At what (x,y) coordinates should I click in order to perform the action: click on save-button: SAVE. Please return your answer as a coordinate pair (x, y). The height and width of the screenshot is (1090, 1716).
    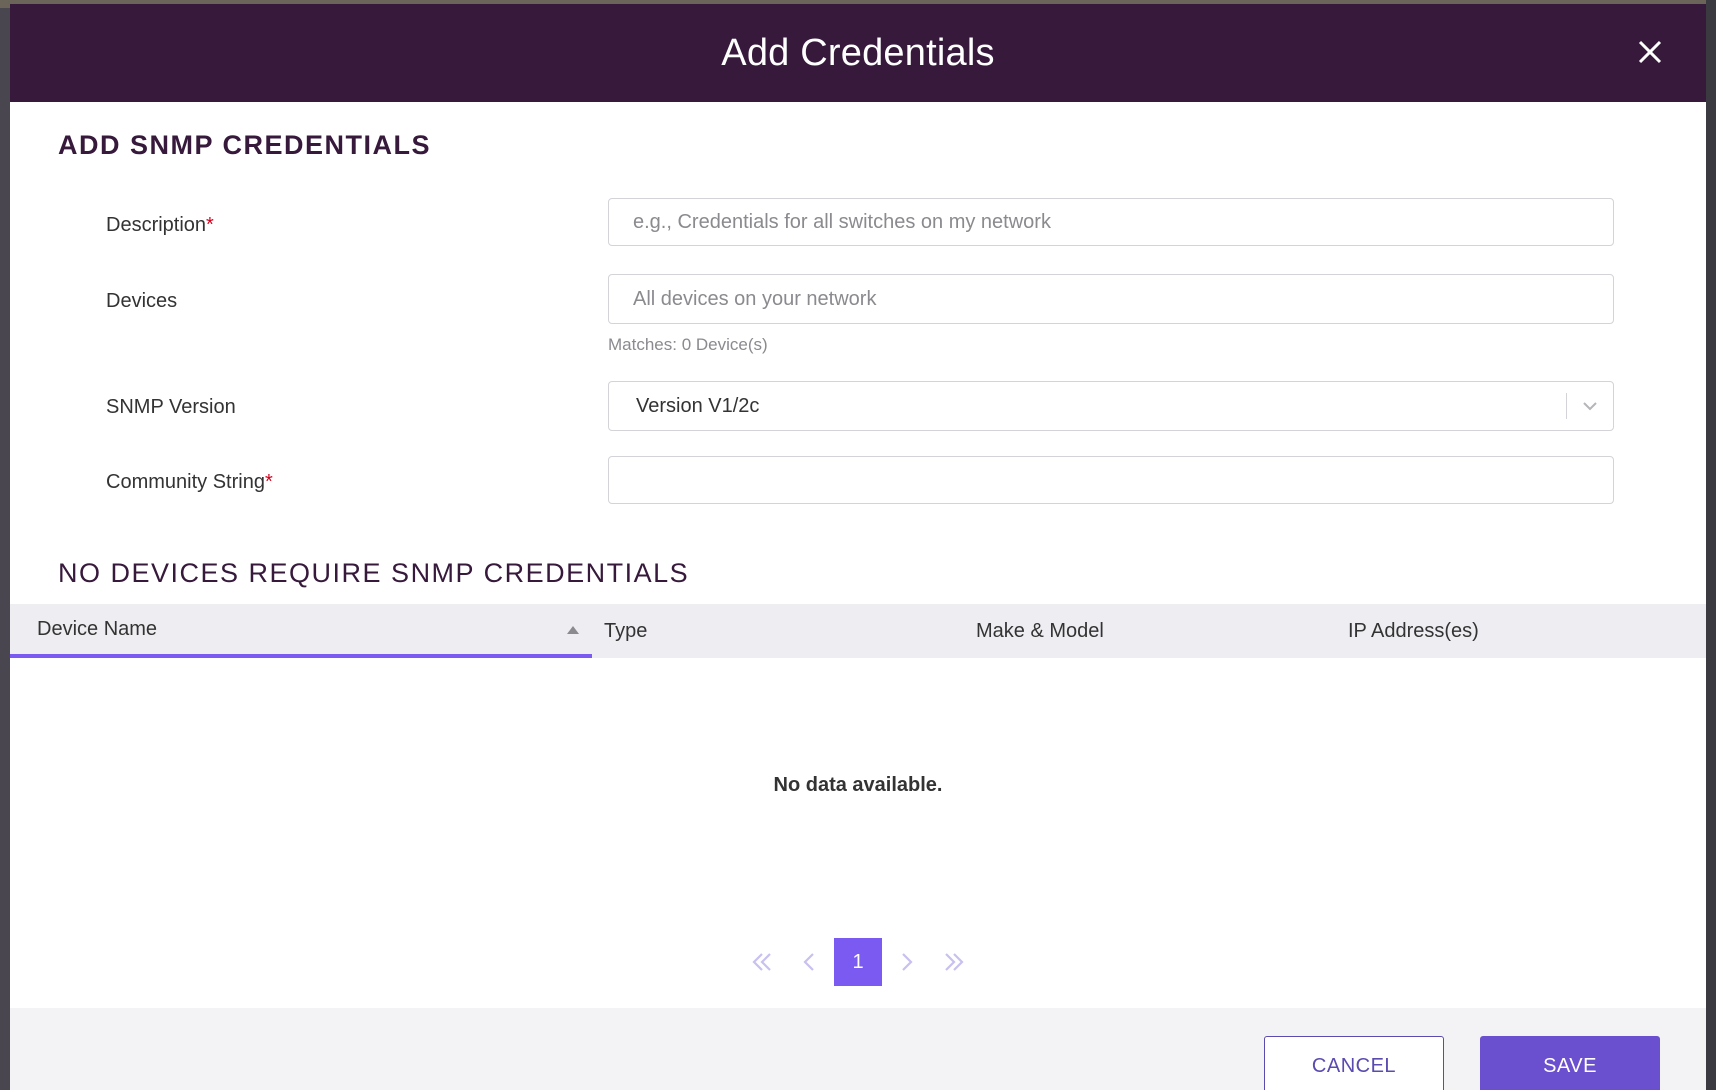
    Looking at the image, I should click on (1570, 1063).